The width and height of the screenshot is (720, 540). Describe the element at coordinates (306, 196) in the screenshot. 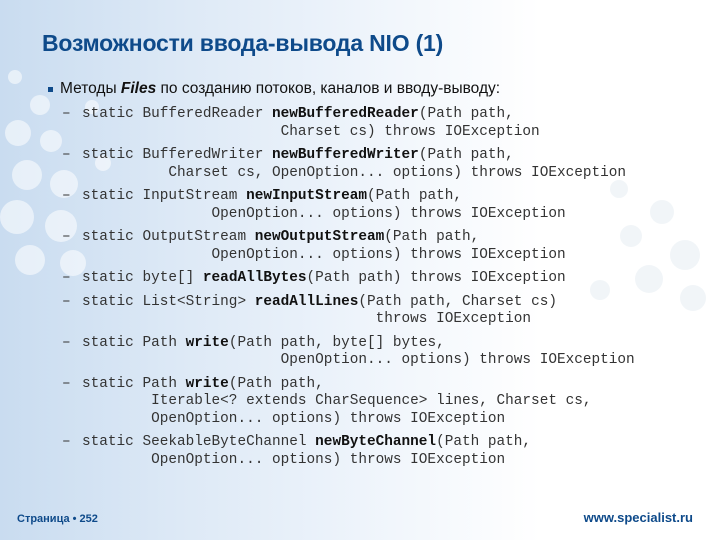

I see `method-name: newInputStream` at that location.